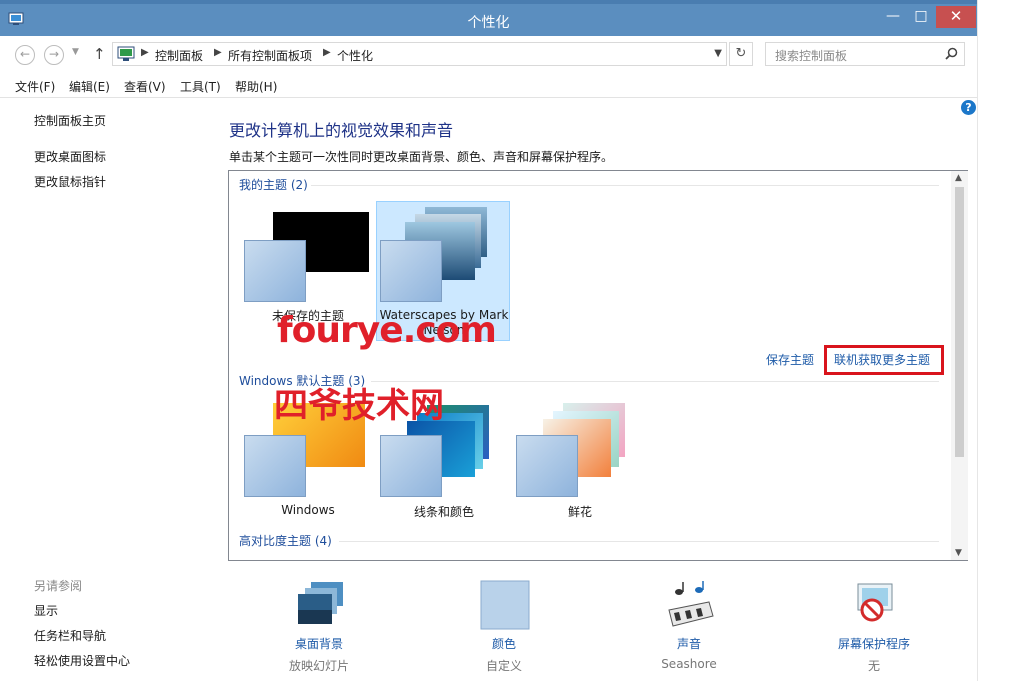 The width and height of the screenshot is (1010, 681). Describe the element at coordinates (179, 55) in the screenshot. I see `breadcrumb-control-panel: 控制面板` at that location.